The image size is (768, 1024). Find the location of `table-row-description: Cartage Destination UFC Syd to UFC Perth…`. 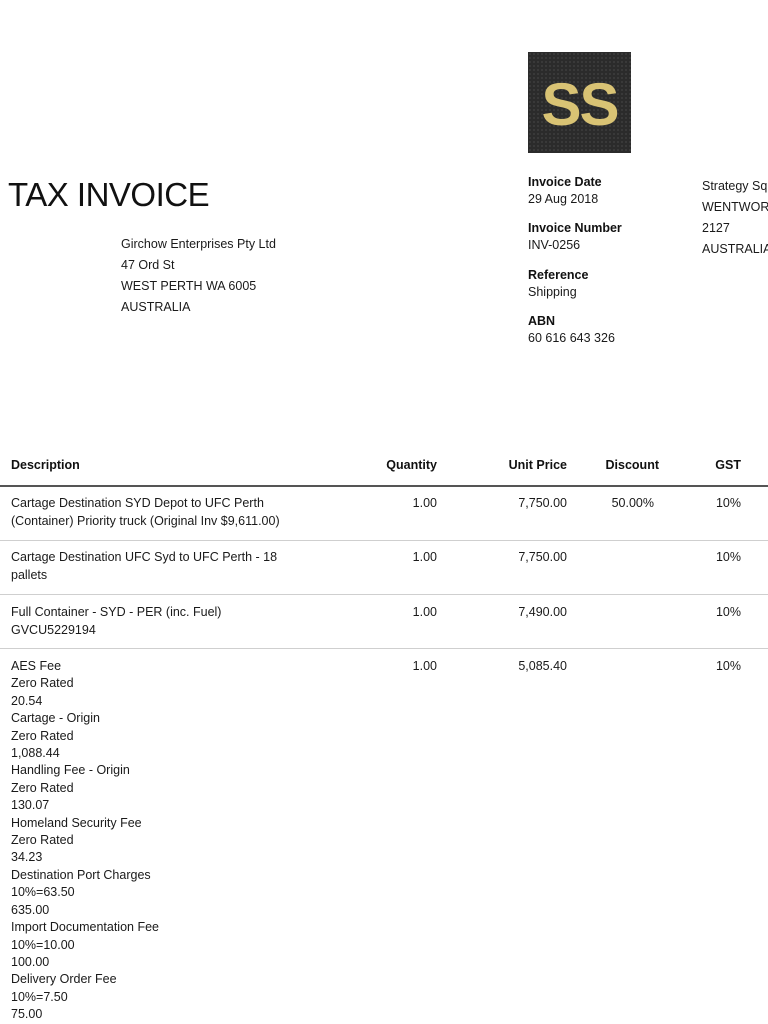

table-row-description: Cartage Destination UFC Syd to UFC Perth… is located at coordinates (144, 566).